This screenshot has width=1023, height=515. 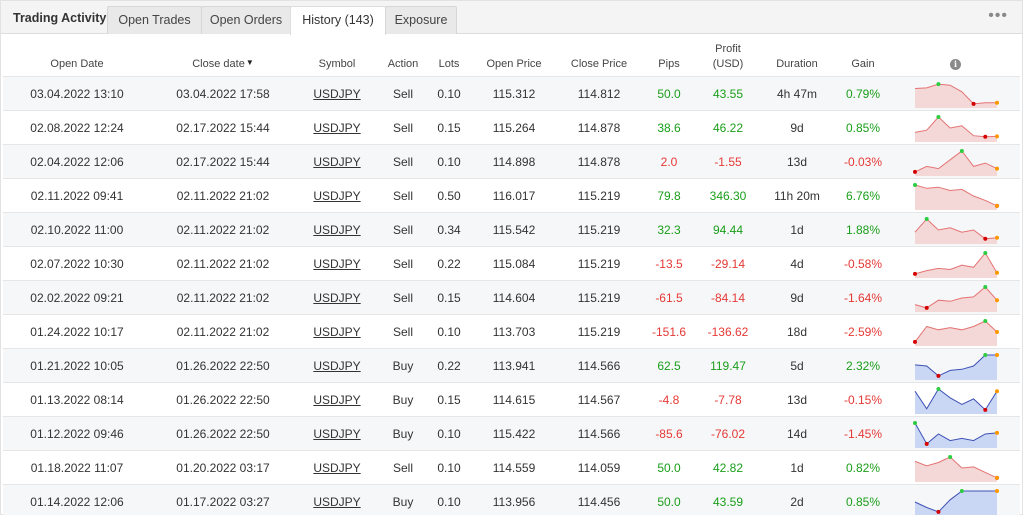 What do you see at coordinates (728, 501) in the screenshot?
I see `profit-value: 43.59` at bounding box center [728, 501].